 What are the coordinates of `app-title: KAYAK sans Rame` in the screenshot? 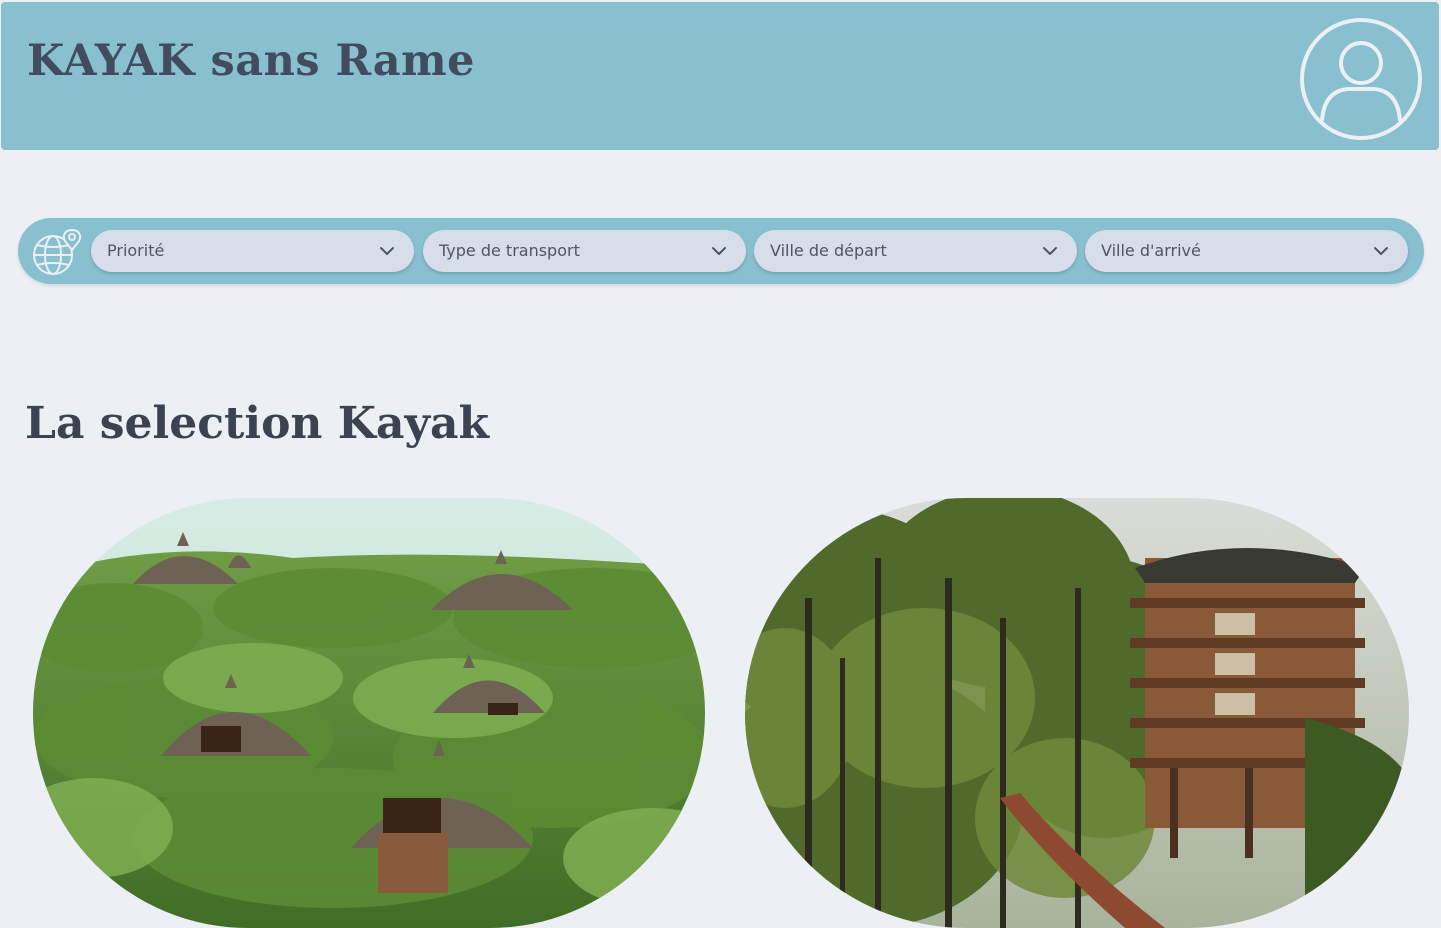 It's located at (251, 61).